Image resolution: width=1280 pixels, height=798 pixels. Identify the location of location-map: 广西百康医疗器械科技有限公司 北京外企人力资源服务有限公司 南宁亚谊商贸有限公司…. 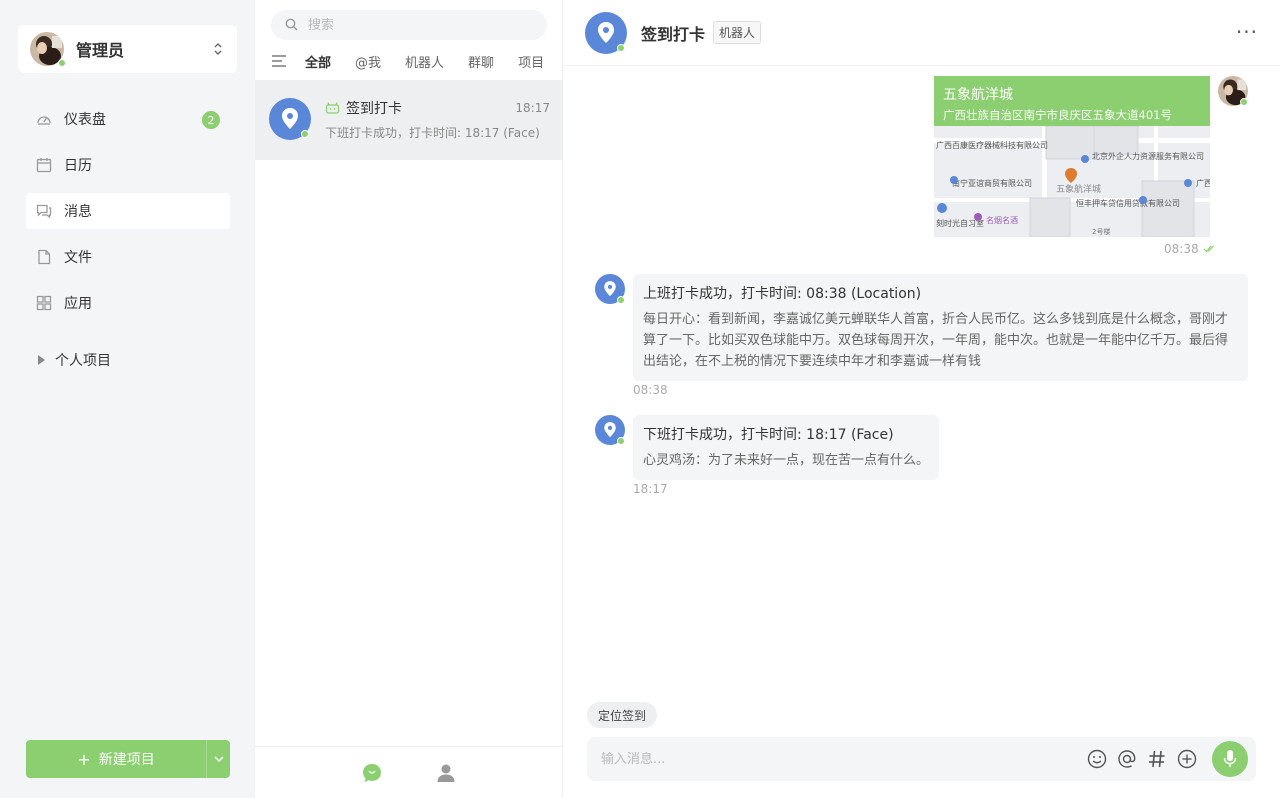
(1072, 181).